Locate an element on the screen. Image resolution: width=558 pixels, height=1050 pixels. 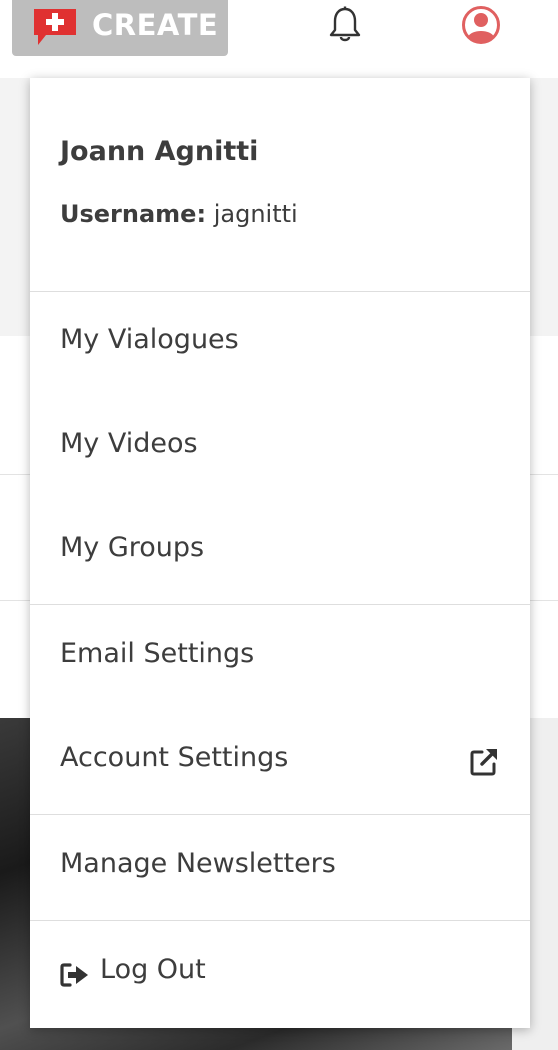
username-value: jagnitti is located at coordinates (255, 214).